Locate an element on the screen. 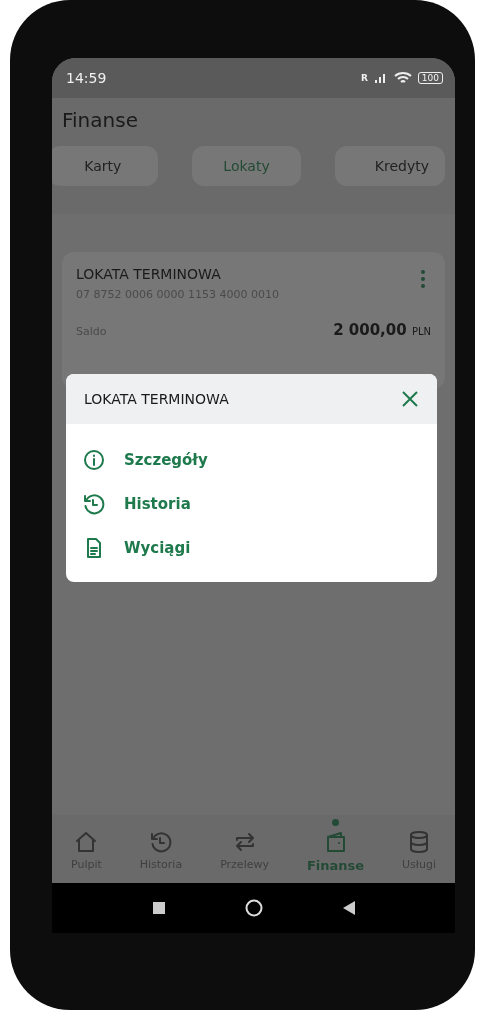 Image resolution: width=481 pixels, height=1020 pixels. balance-amount: 2 000,00 PLN is located at coordinates (382, 330).